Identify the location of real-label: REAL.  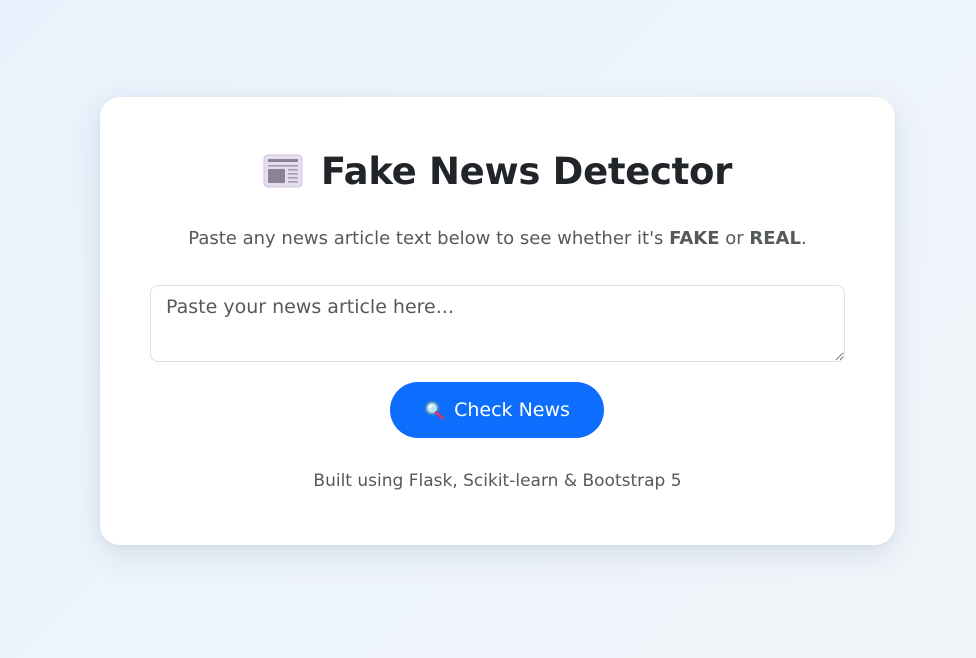
(775, 238).